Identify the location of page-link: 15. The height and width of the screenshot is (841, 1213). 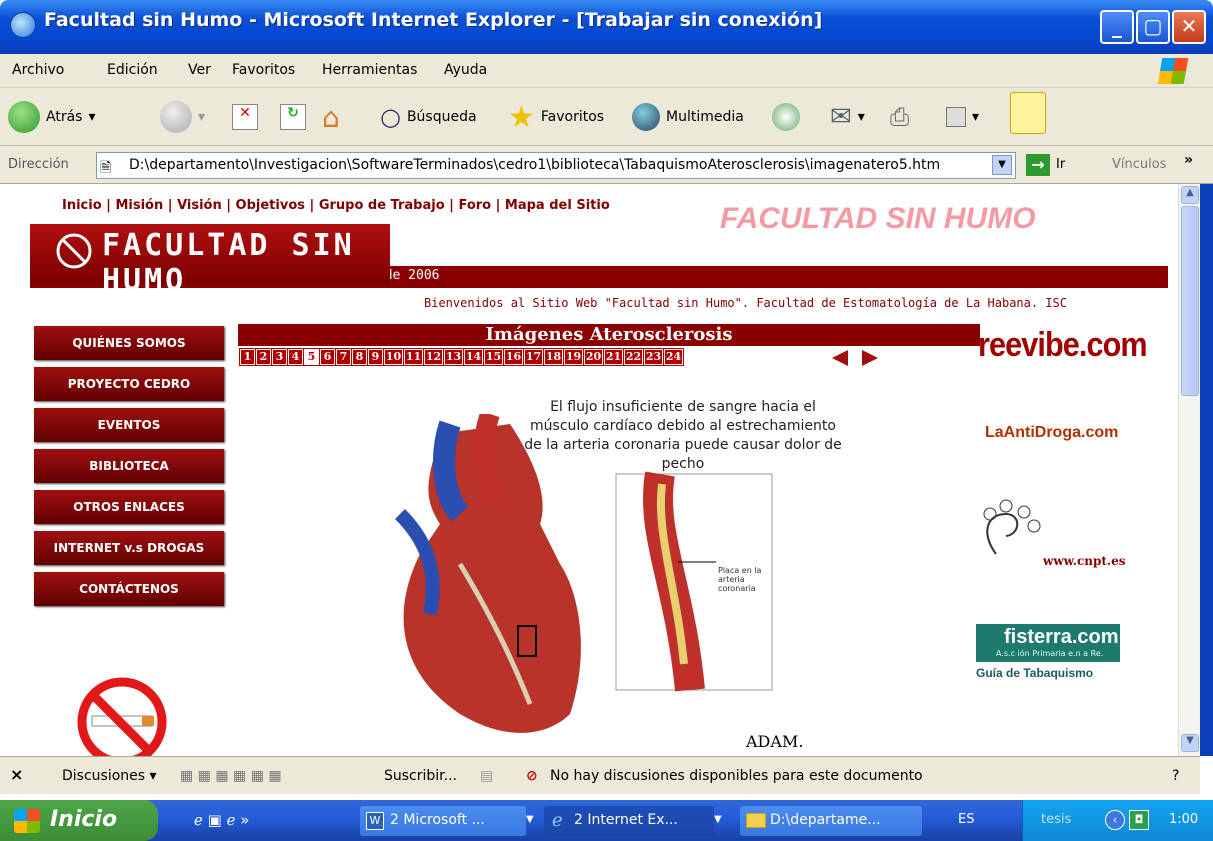
(493, 357).